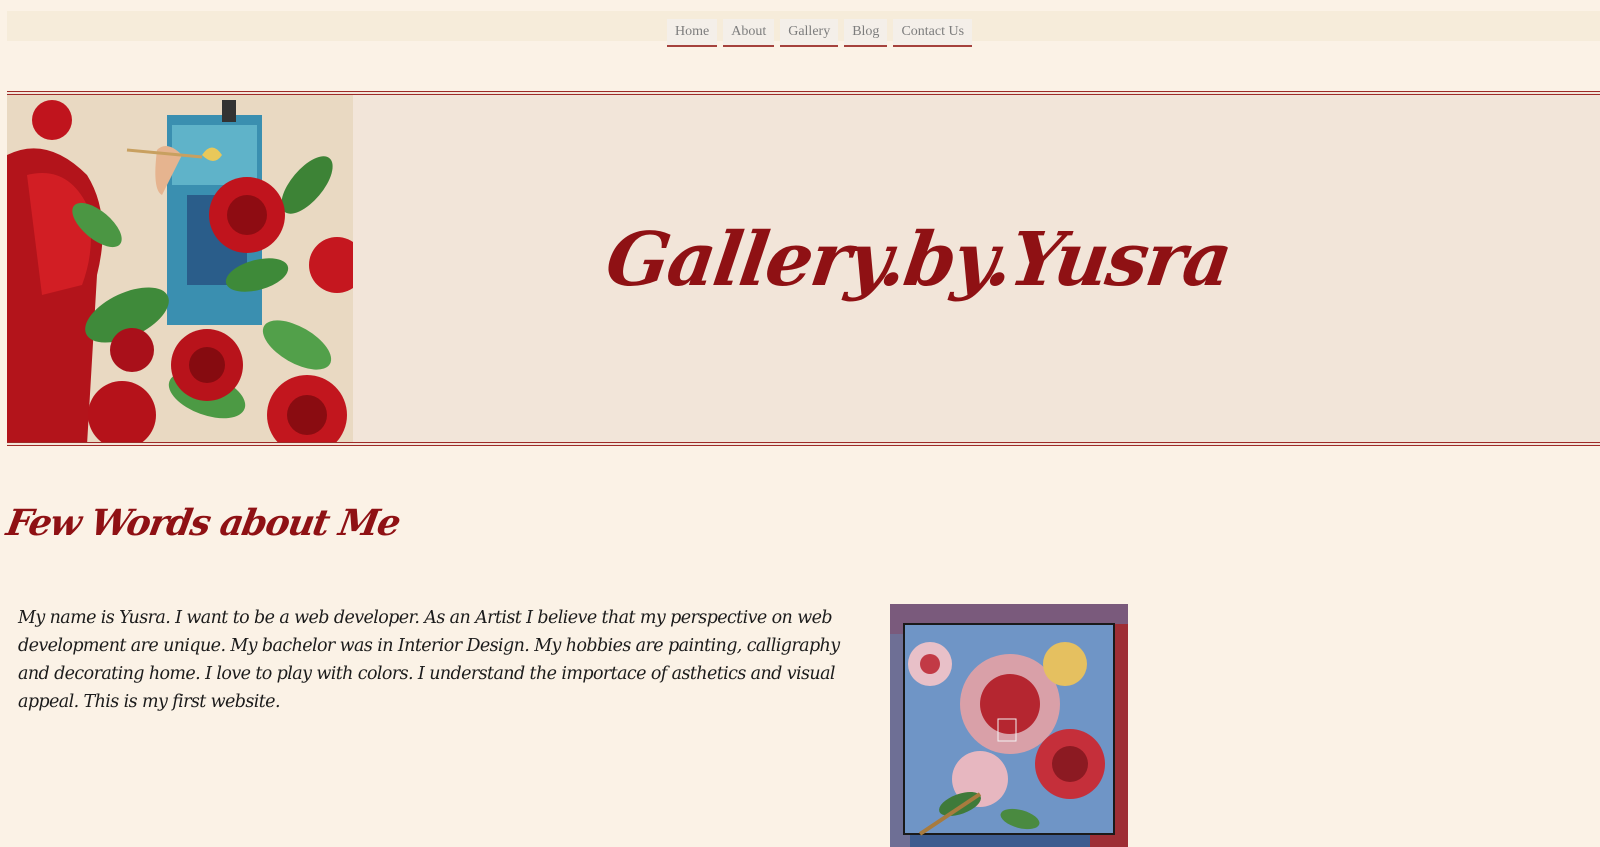 The image size is (1600, 847). Describe the element at coordinates (1009, 725) in the screenshot. I see `artwork-image` at that location.